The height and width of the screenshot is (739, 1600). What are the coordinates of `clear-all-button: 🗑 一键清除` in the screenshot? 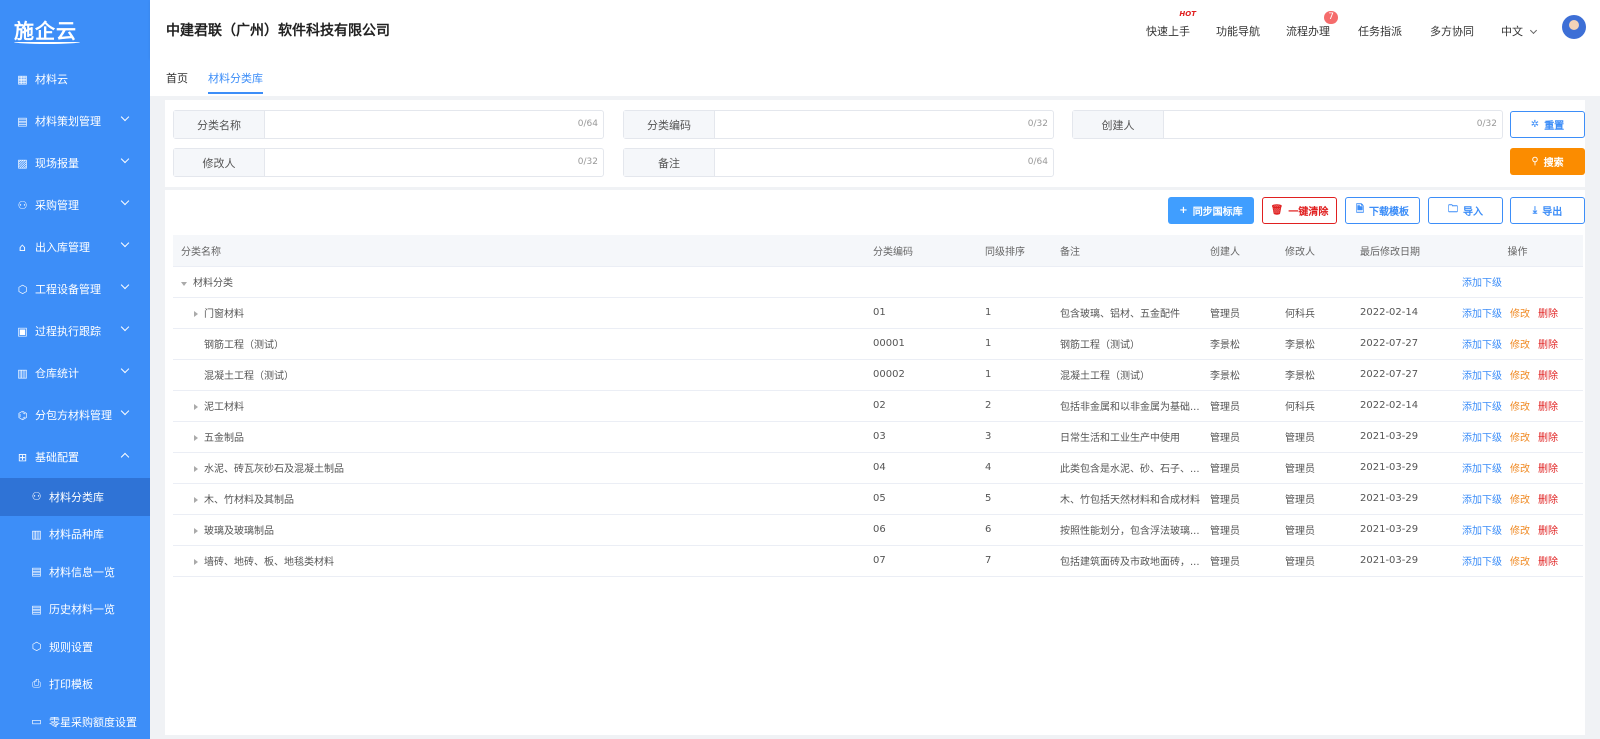 It's located at (1299, 210).